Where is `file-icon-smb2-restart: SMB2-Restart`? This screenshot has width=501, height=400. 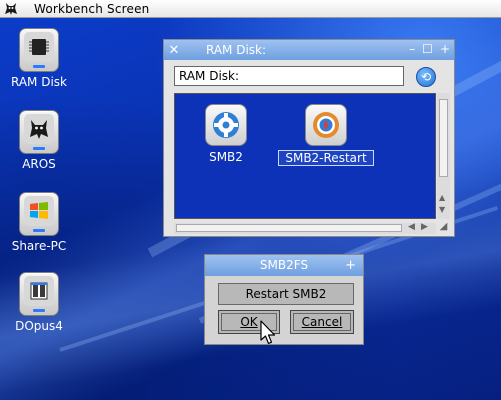 file-icon-smb2-restart: SMB2-Restart is located at coordinates (326, 135).